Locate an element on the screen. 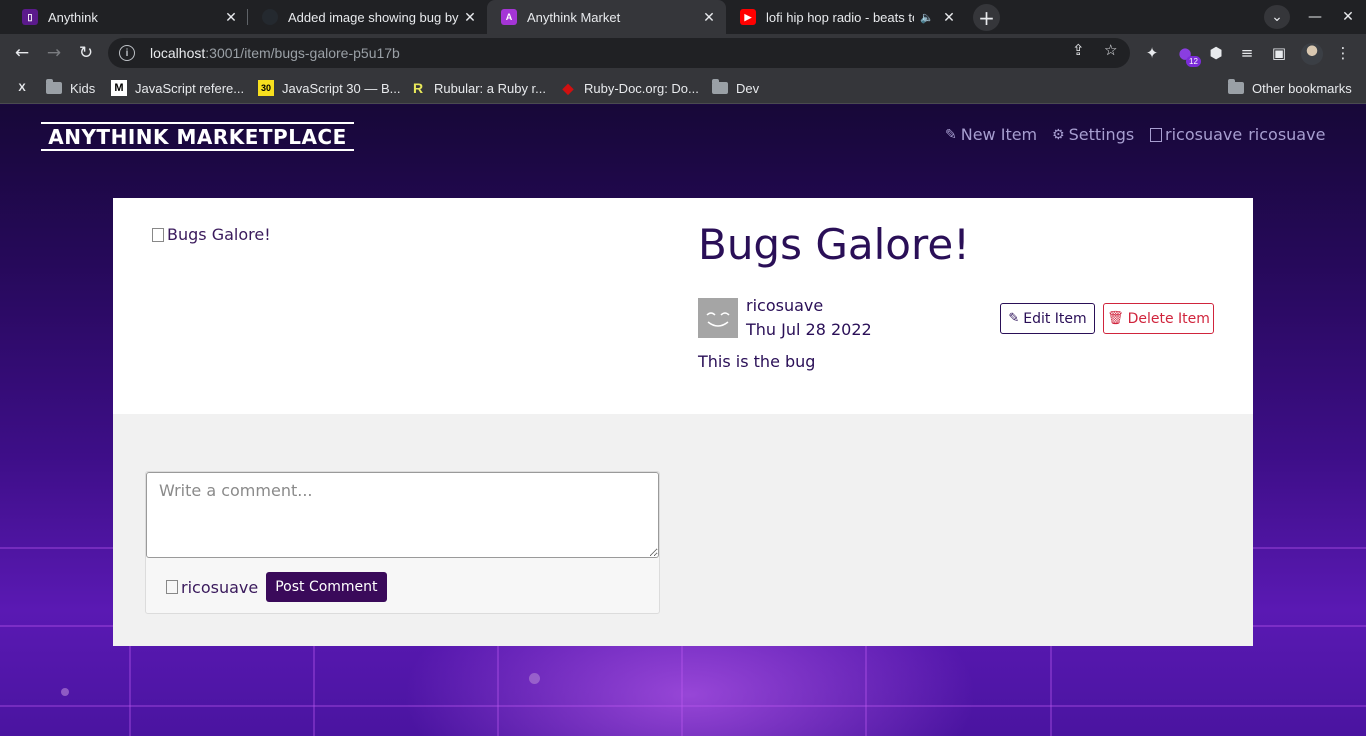  bookmark-star-icon: ☆ is located at coordinates (1110, 50).